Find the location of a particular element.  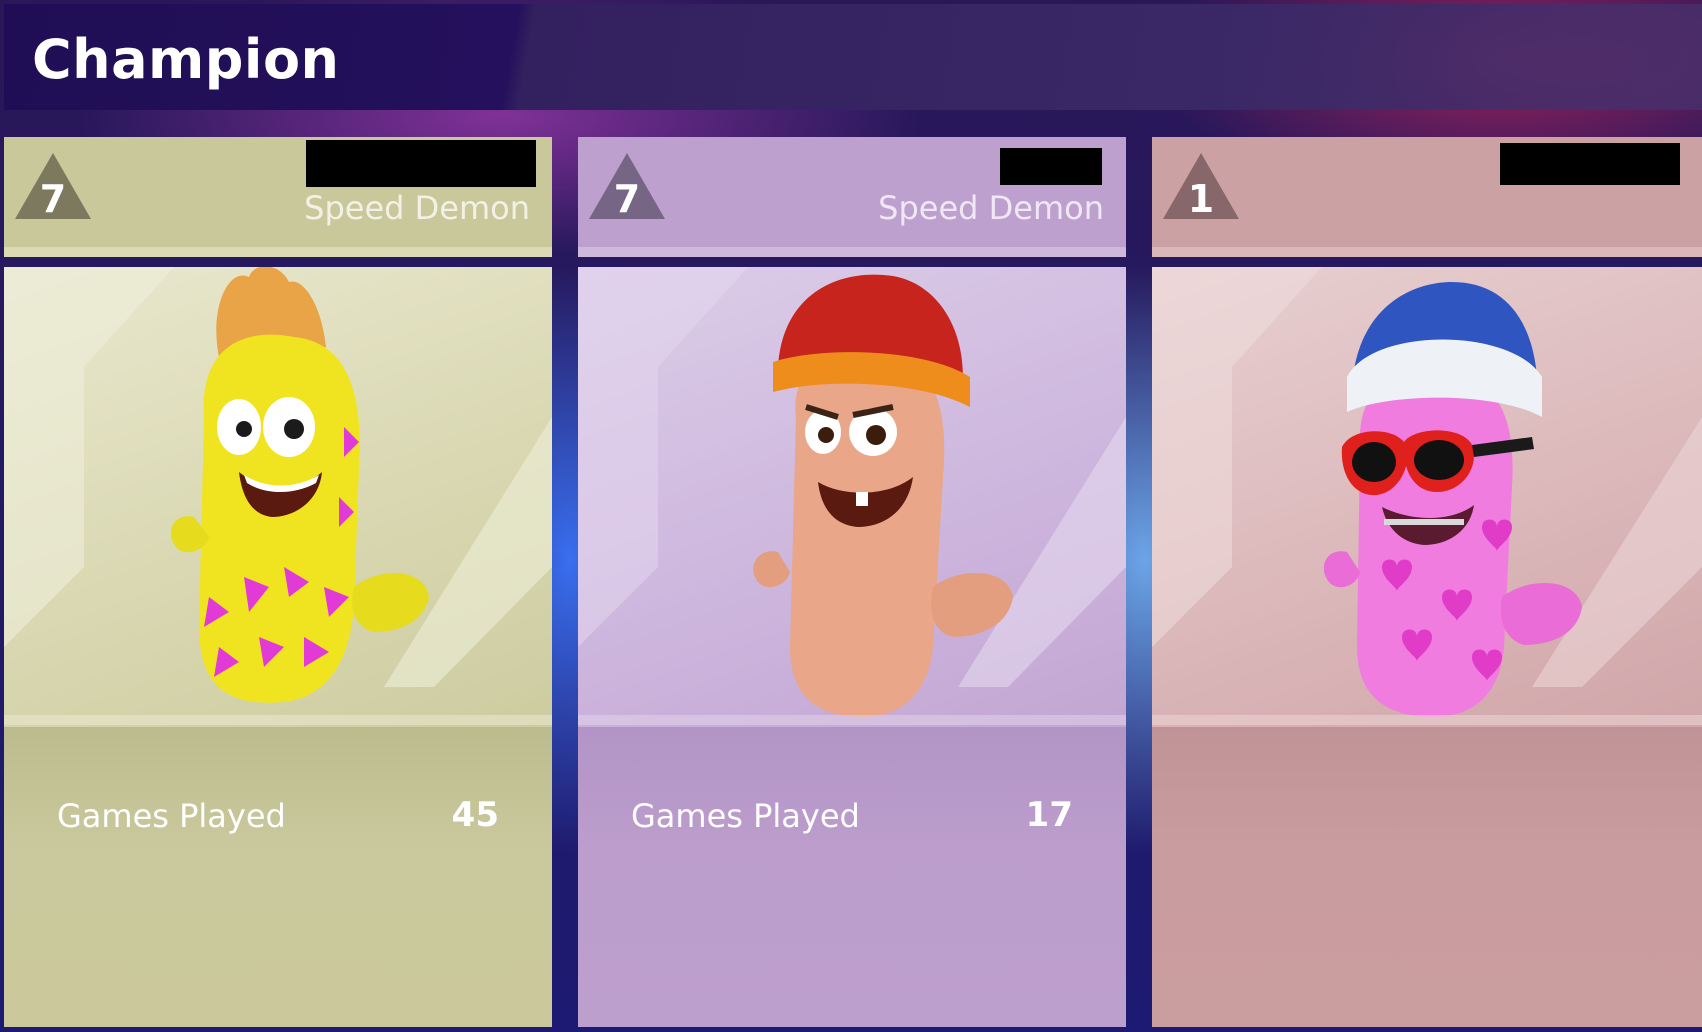

stat-value: 17 is located at coordinates (1049, 815).